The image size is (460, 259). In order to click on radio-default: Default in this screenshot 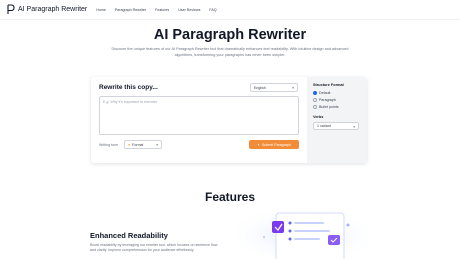, I will do `click(321, 93)`.